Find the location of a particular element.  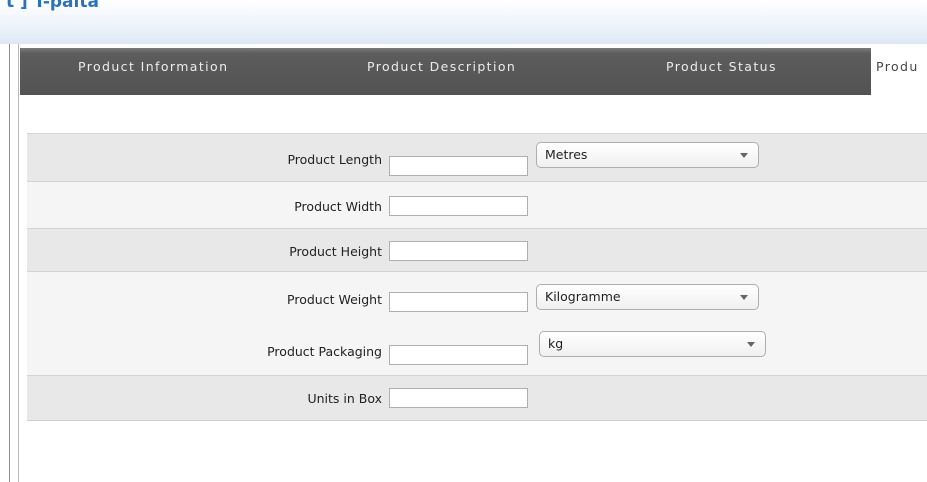

form-row-units-in-box: Units in Box is located at coordinates (477, 397).